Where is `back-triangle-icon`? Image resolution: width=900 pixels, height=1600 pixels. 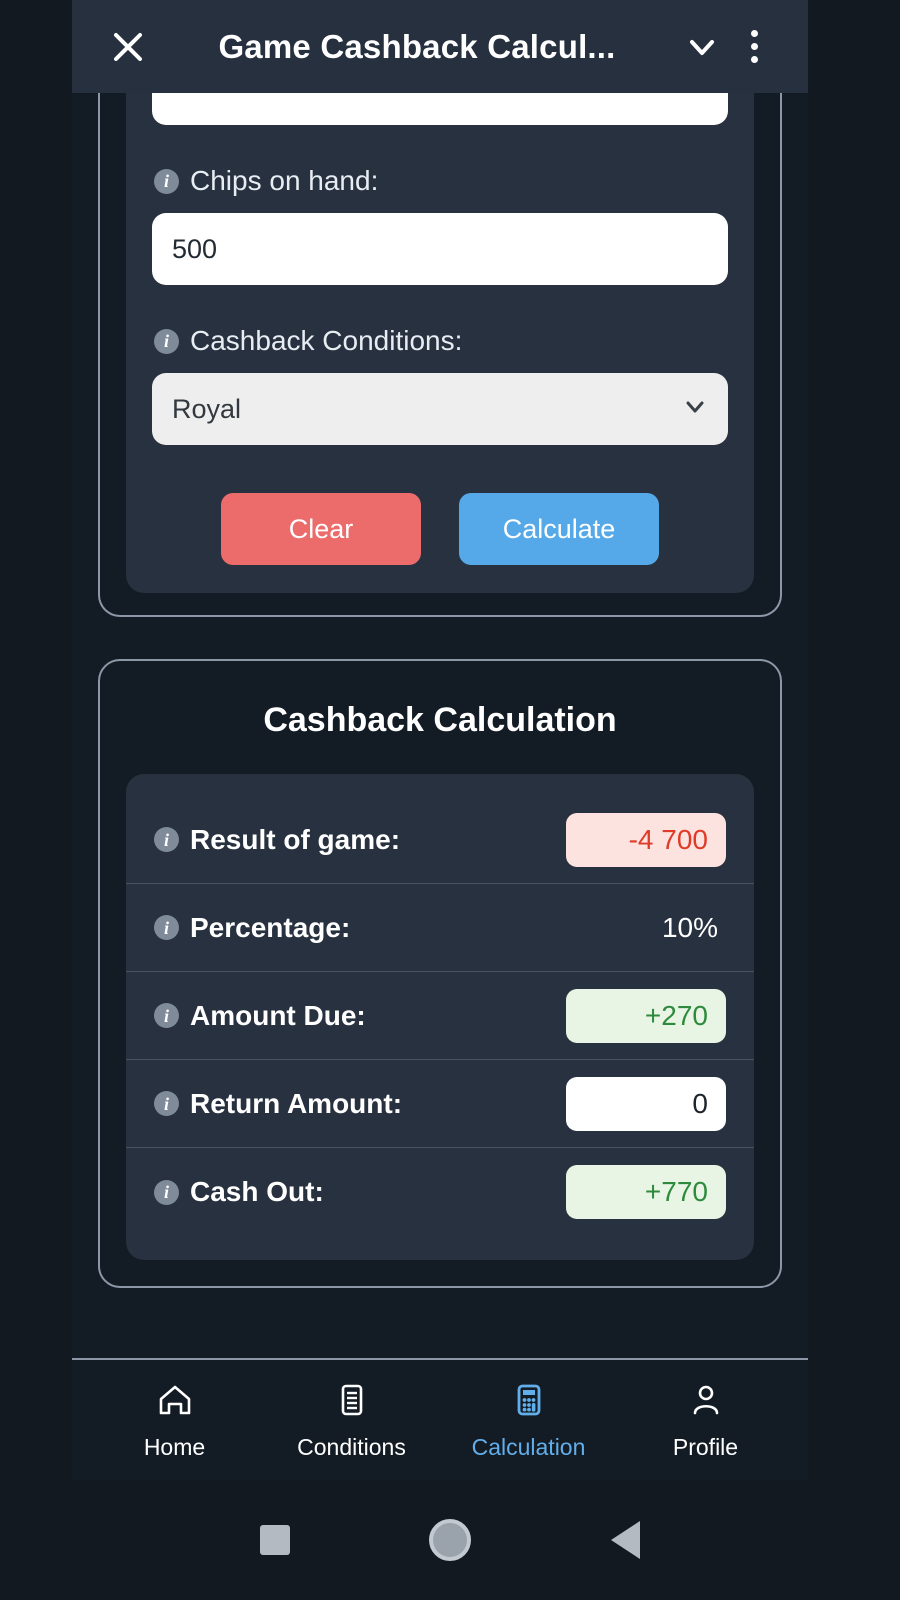
back-triangle-icon is located at coordinates (626, 1540).